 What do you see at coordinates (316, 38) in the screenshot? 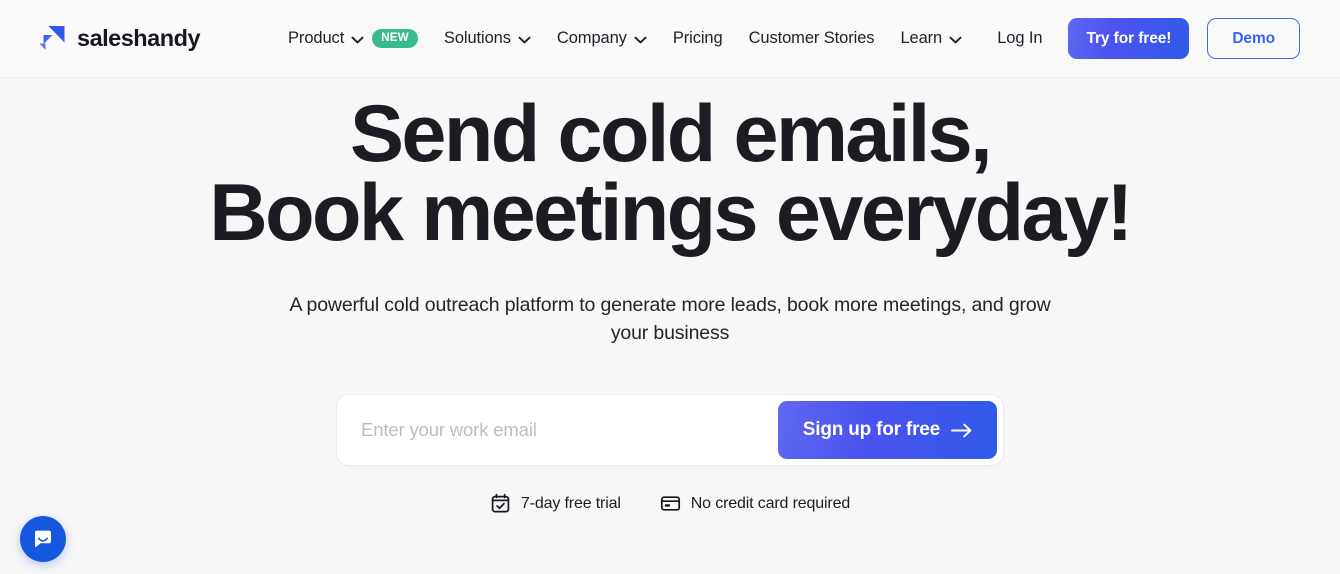
I see `nav-item-product-label: Product` at bounding box center [316, 38].